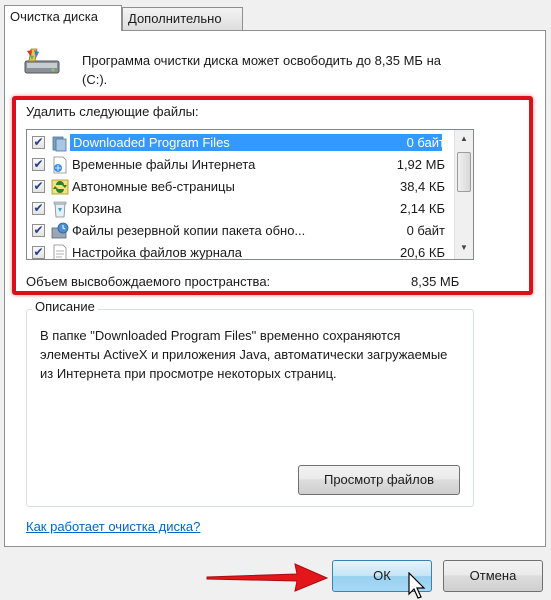 Image resolution: width=551 pixels, height=600 pixels. What do you see at coordinates (60, 251) in the screenshot?
I see `log-files-icon` at bounding box center [60, 251].